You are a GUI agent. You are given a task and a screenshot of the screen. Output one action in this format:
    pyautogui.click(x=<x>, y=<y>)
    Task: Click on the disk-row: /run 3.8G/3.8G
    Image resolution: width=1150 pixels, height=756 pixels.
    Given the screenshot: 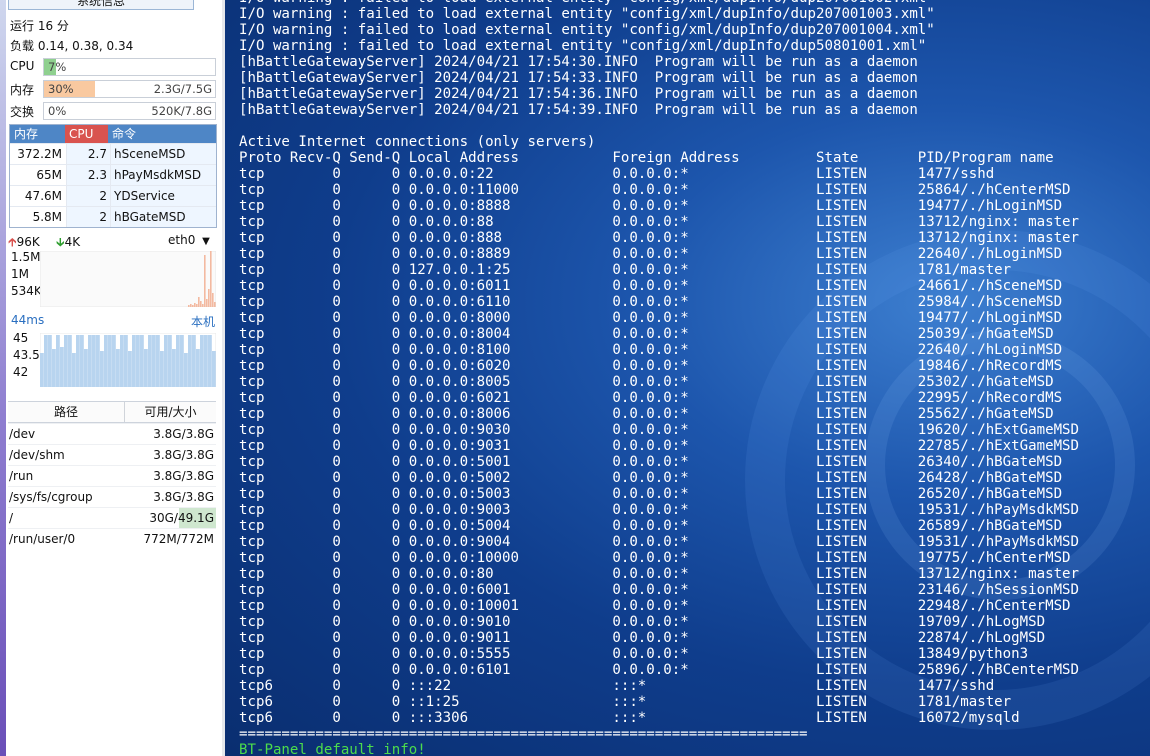 What is the action you would take?
    pyautogui.click(x=112, y=475)
    